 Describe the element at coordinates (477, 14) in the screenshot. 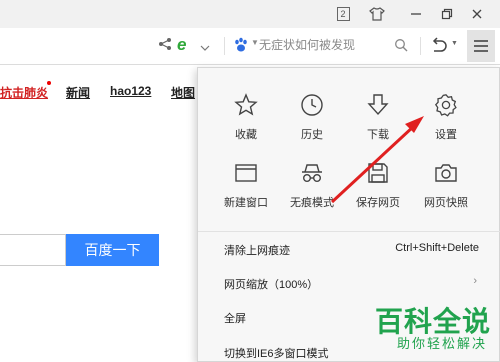

I see `close-icon` at that location.